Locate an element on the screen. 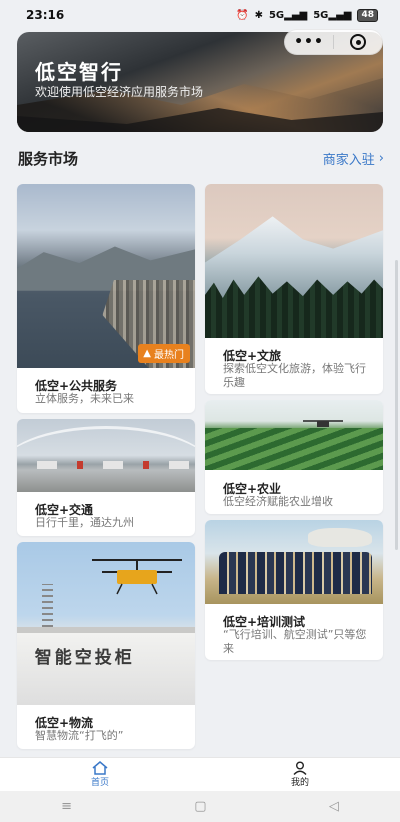 This screenshot has height=822, width=400. card-desc: 立体服务，未来已来 is located at coordinates (84, 398).